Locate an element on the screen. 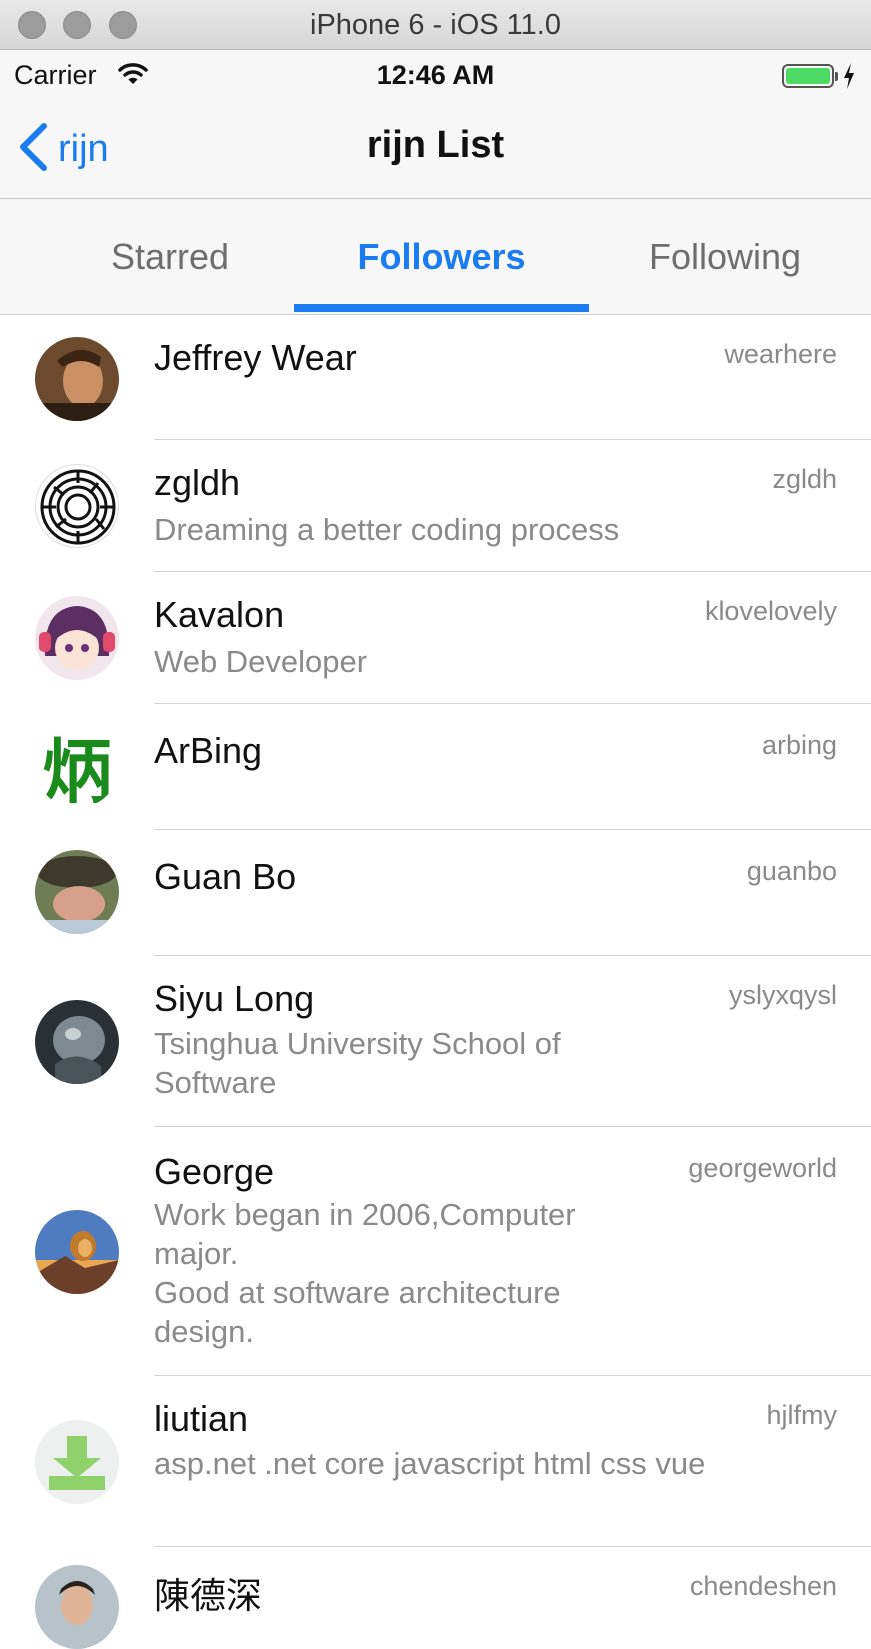 This screenshot has width=871, height=1649. user-login: georgeworld is located at coordinates (762, 1168).